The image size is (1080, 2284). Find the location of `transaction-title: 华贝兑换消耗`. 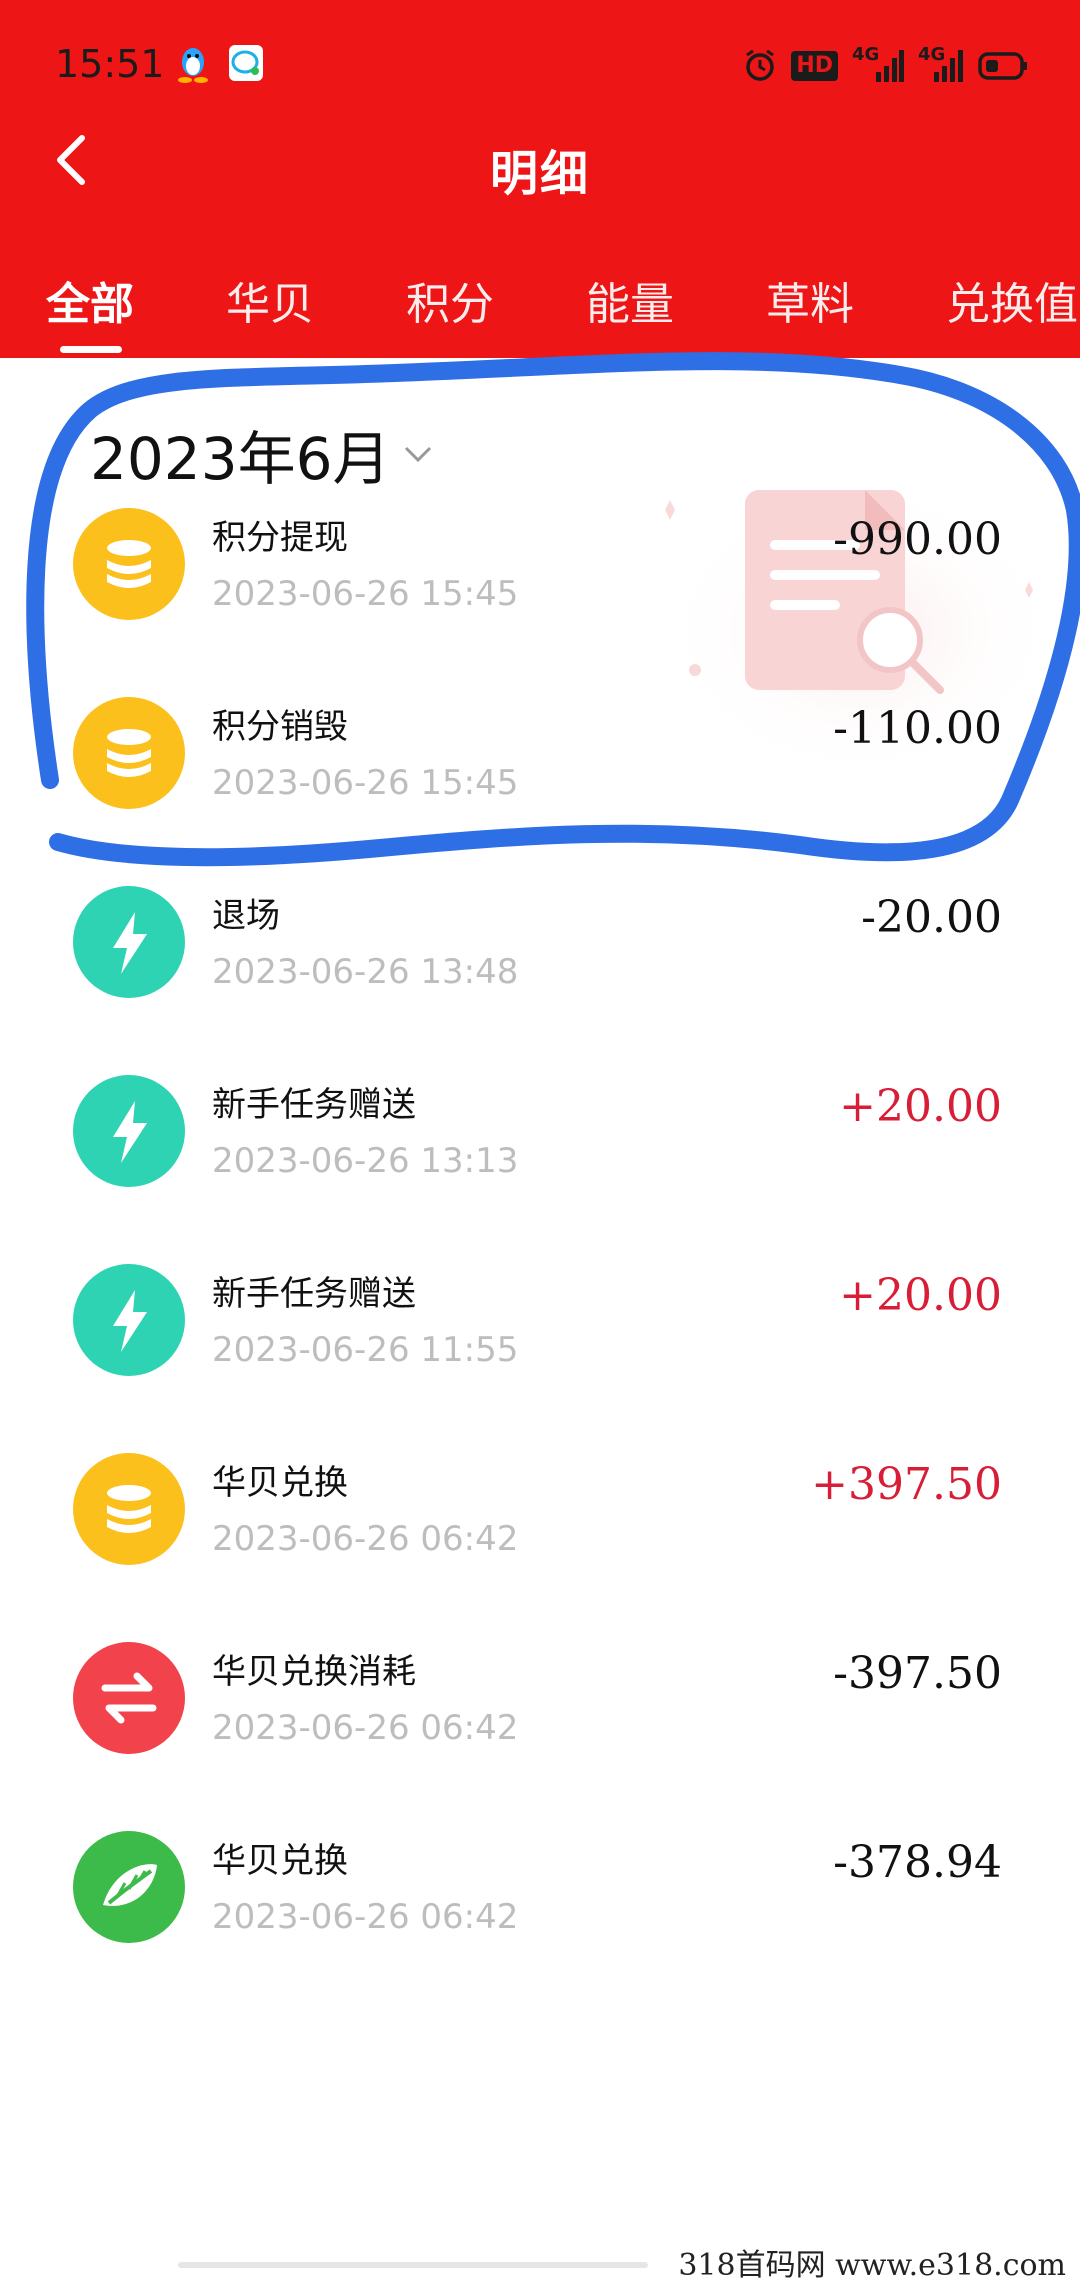

transaction-title: 华贝兑换消耗 is located at coordinates (314, 1672).